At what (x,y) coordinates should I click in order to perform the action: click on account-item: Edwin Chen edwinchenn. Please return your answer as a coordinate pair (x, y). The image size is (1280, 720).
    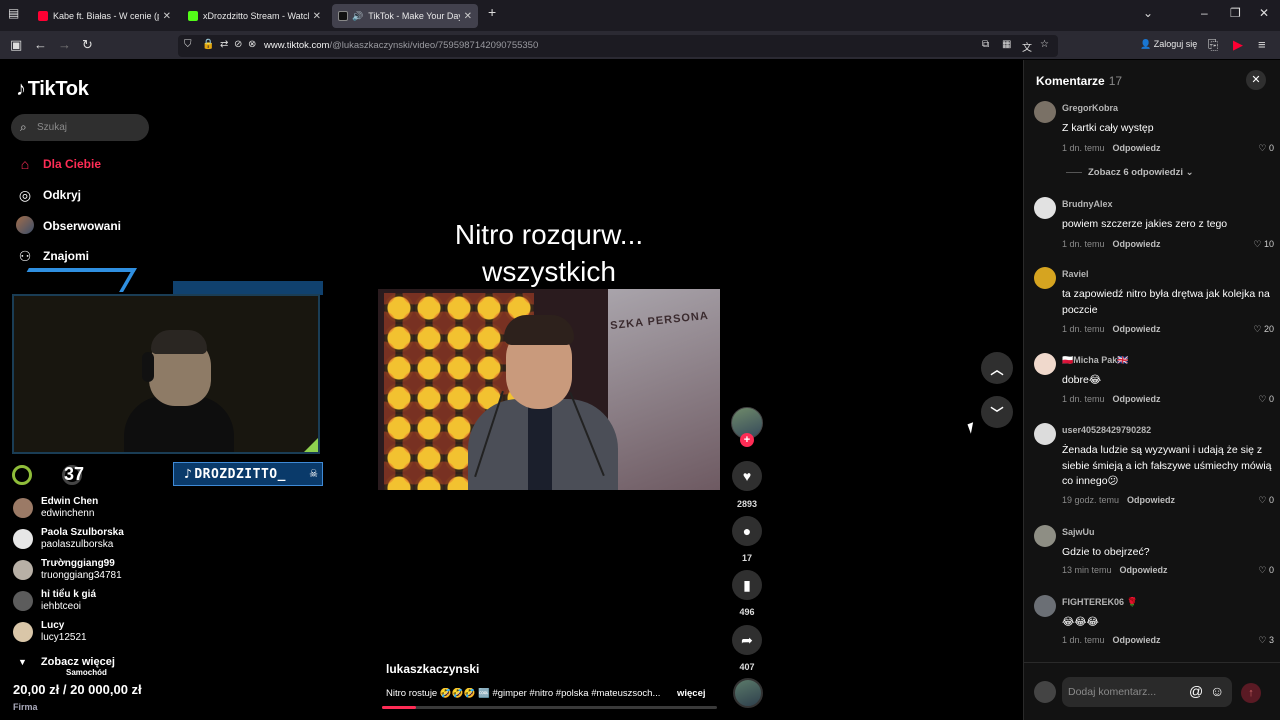
    Looking at the image, I should click on (55, 508).